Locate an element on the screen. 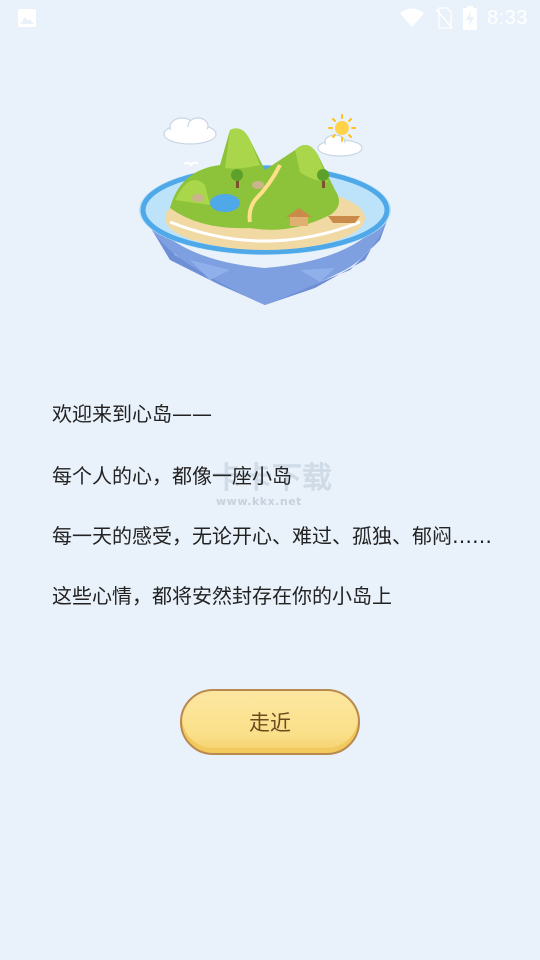  no-sim-icon is located at coordinates (444, 18).